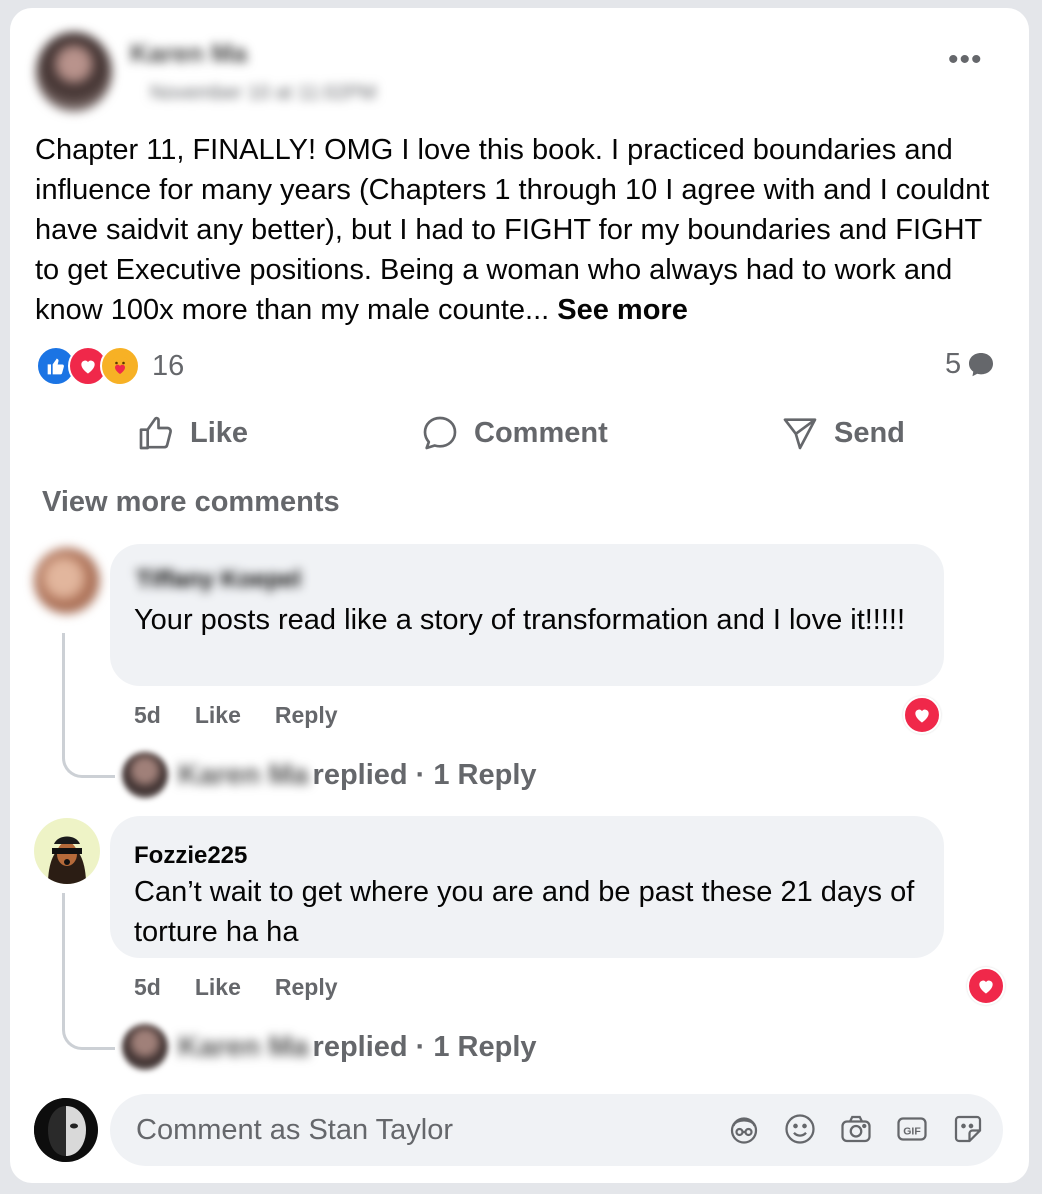 The width and height of the screenshot is (1042, 1194). What do you see at coordinates (968, 62) in the screenshot?
I see `more-options-icon: •••` at bounding box center [968, 62].